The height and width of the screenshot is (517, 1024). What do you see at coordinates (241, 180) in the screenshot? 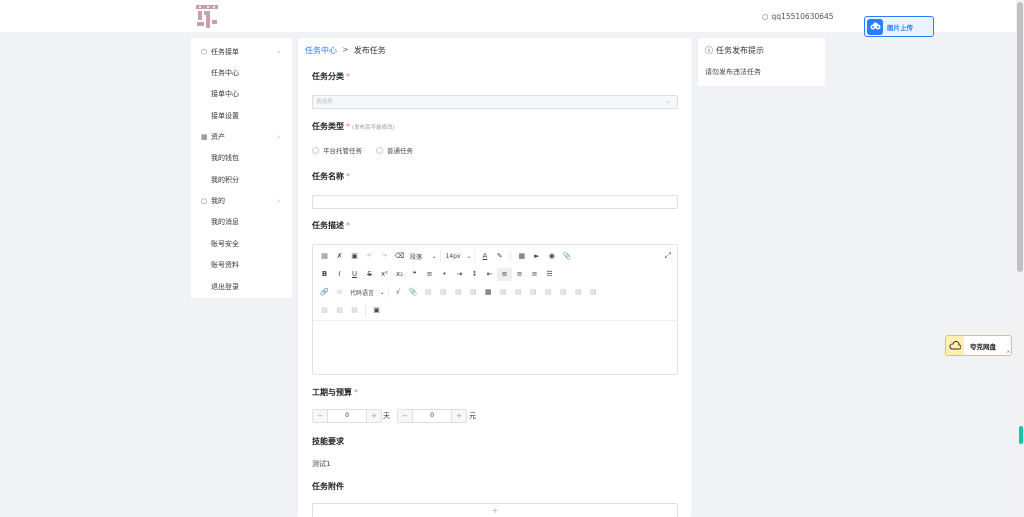
I see `sidebar-item-points: 我的积分` at bounding box center [241, 180].